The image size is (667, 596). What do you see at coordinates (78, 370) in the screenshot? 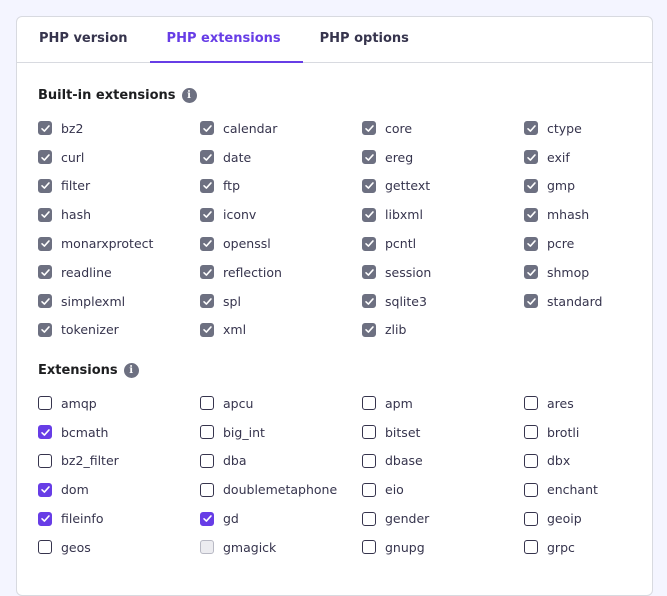
I see `extensions-title: Extensions` at bounding box center [78, 370].